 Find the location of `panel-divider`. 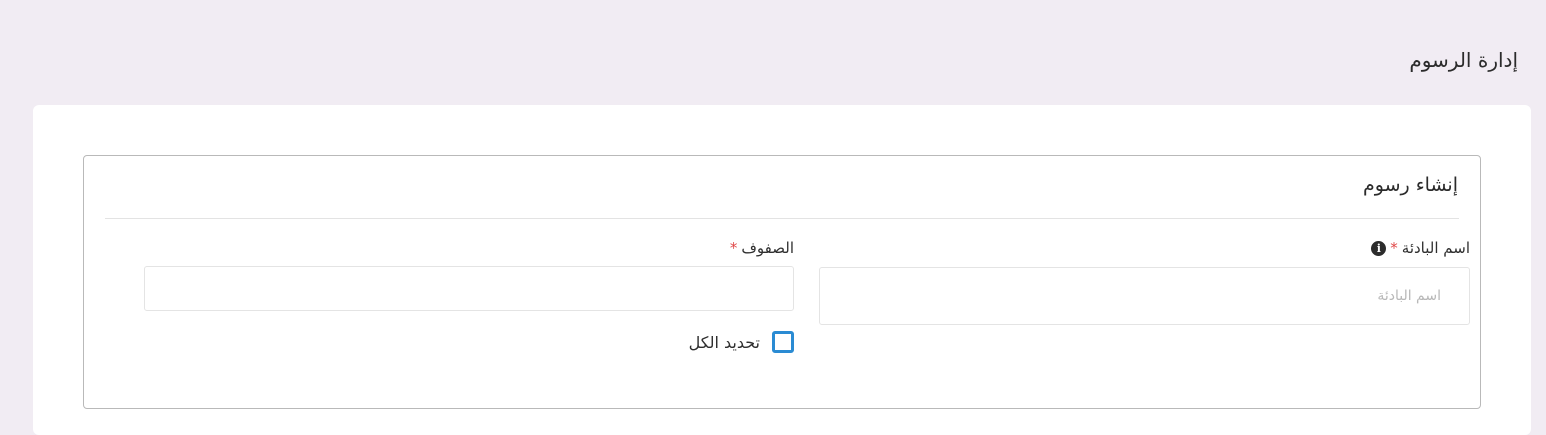

panel-divider is located at coordinates (782, 218).